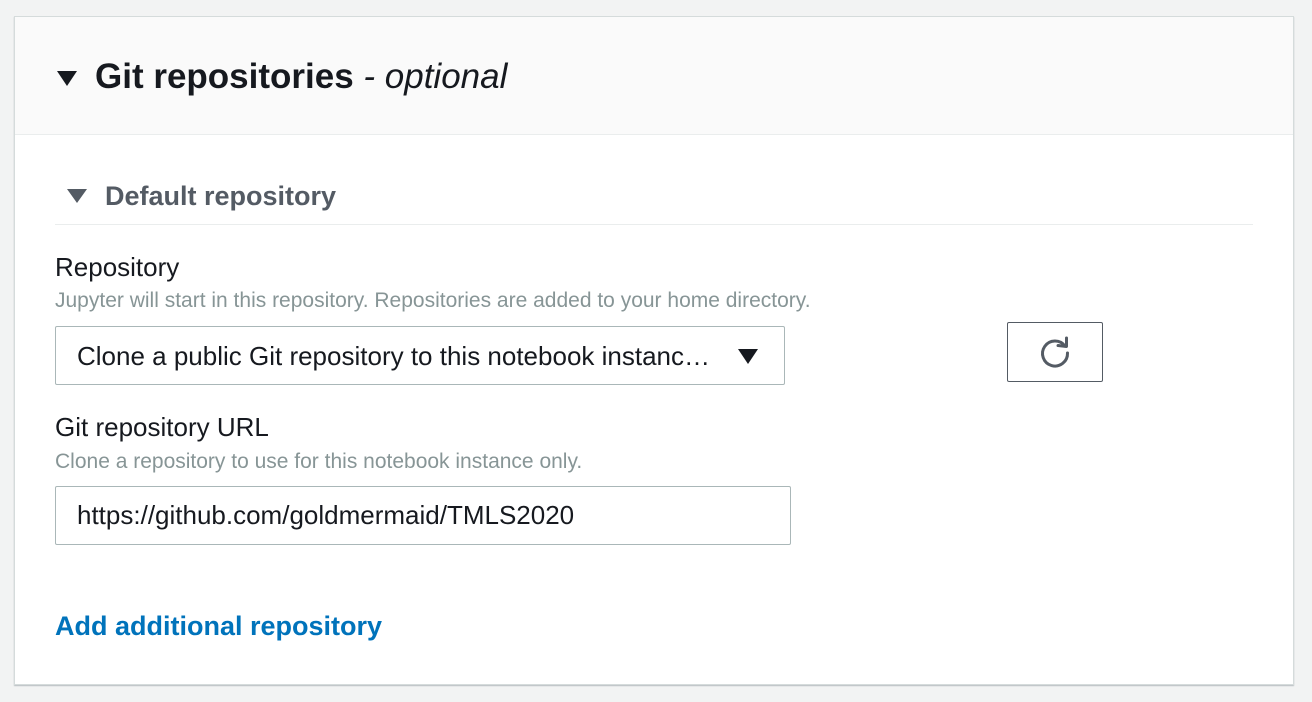  What do you see at coordinates (224, 76) in the screenshot?
I see `section-title-text: Git repositories` at bounding box center [224, 76].